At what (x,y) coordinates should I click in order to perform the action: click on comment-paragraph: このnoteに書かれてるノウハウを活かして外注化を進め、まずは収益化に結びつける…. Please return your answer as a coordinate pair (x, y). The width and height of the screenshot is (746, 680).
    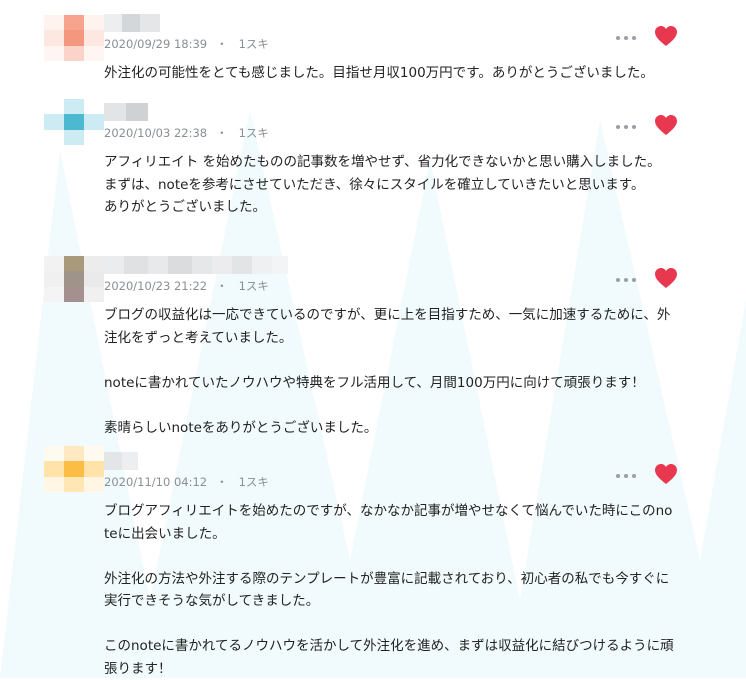
    Looking at the image, I should click on (389, 657).